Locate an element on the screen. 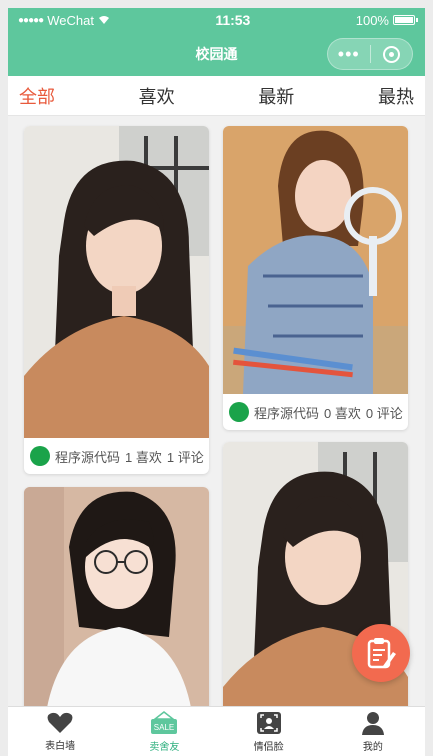  post-meta: 程序源代码 0 喜欢 0 评论 is located at coordinates (315, 412).